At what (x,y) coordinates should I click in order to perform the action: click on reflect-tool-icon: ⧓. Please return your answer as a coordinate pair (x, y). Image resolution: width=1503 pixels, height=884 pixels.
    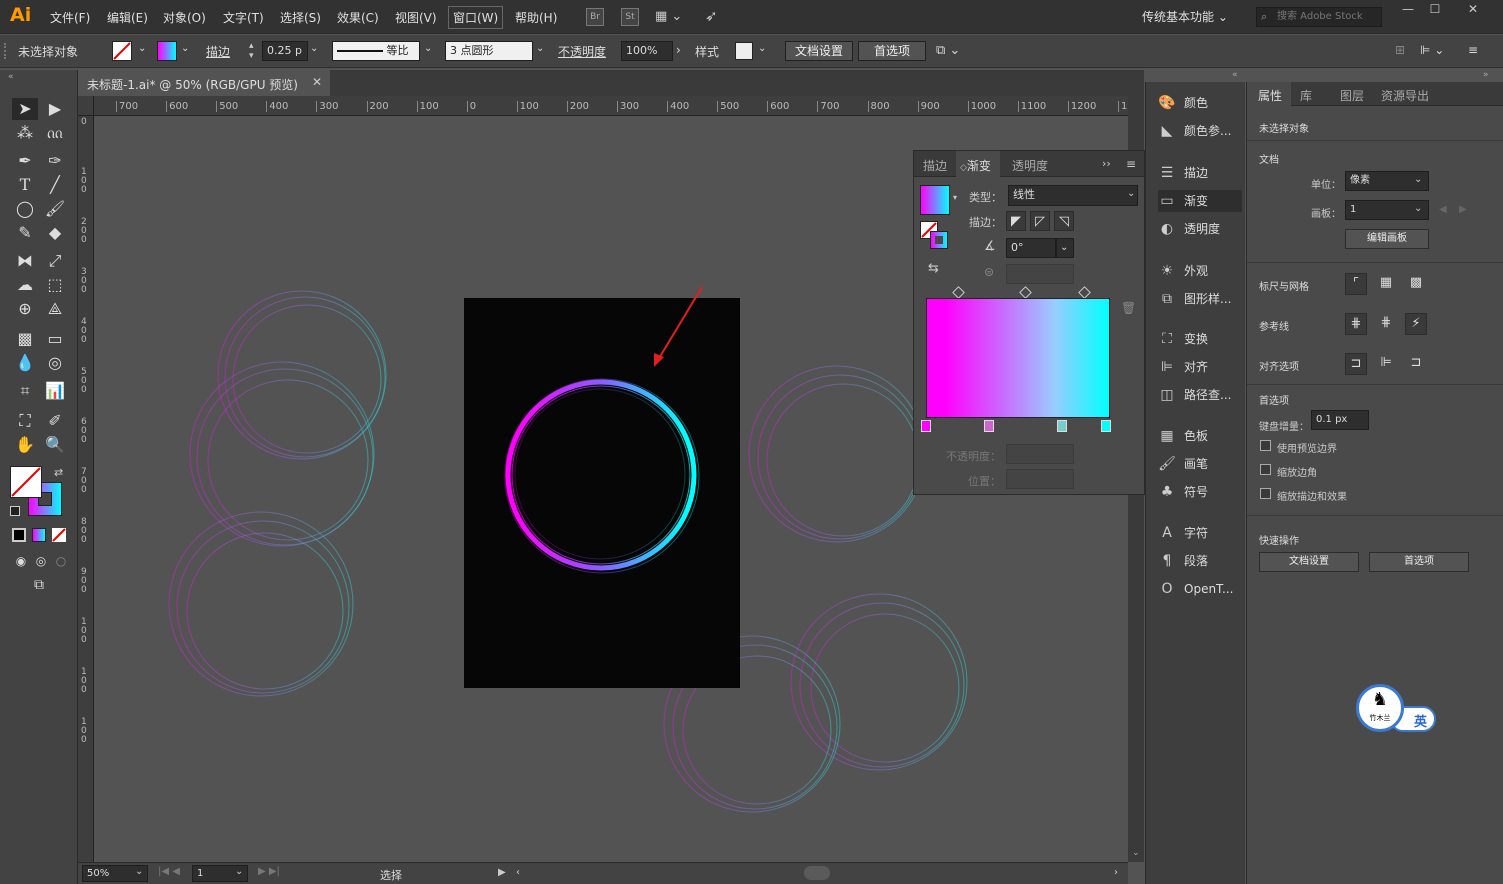
    Looking at the image, I should click on (25, 261).